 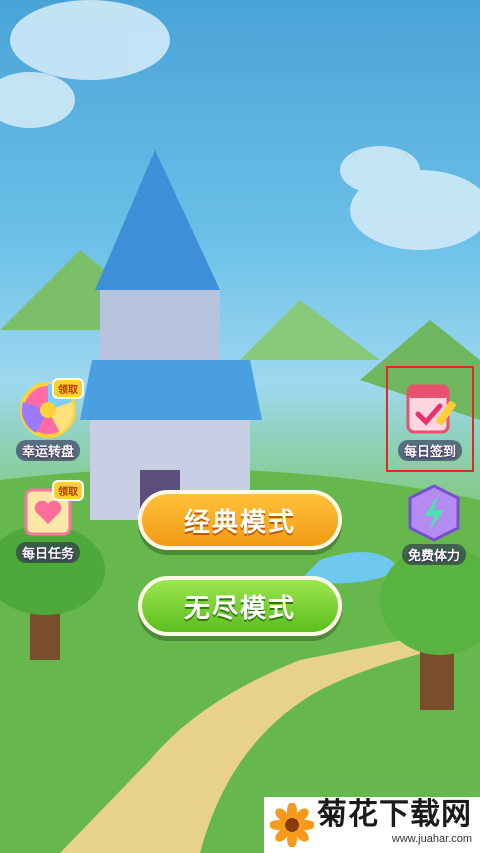 What do you see at coordinates (47, 552) in the screenshot?
I see `tasks-label: 每日任务` at bounding box center [47, 552].